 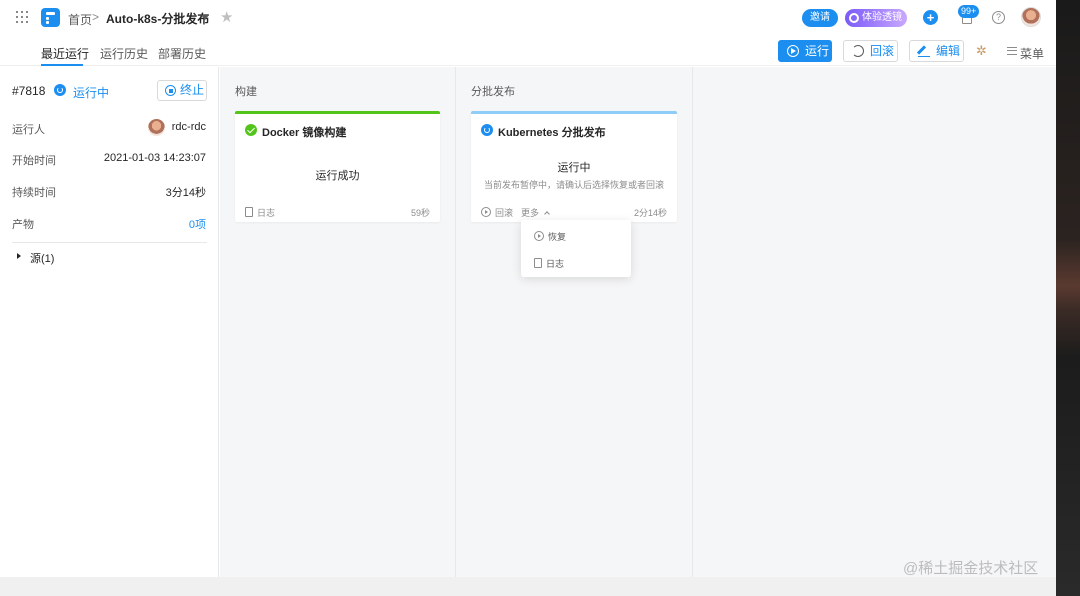 What do you see at coordinates (22, 17) in the screenshot?
I see `apps-grid-icon` at bounding box center [22, 17].